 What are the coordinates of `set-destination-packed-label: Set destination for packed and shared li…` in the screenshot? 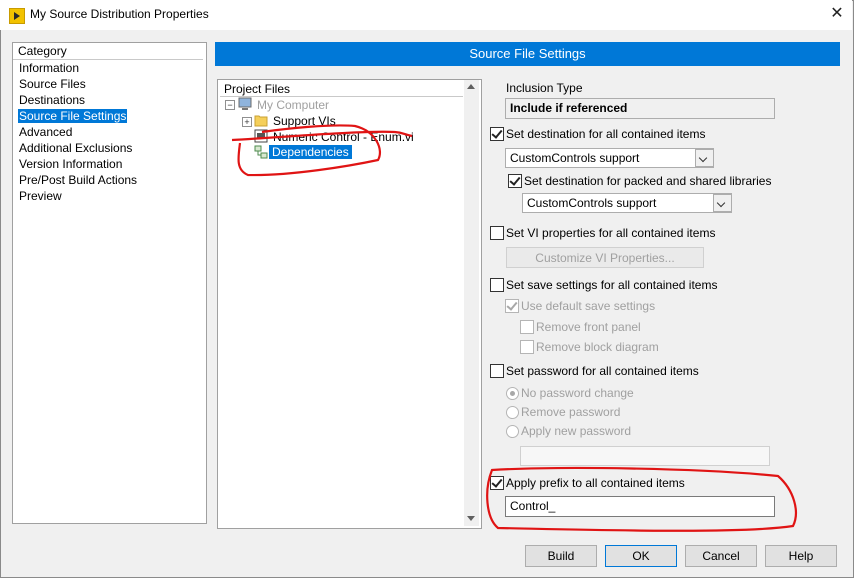 It's located at (648, 181).